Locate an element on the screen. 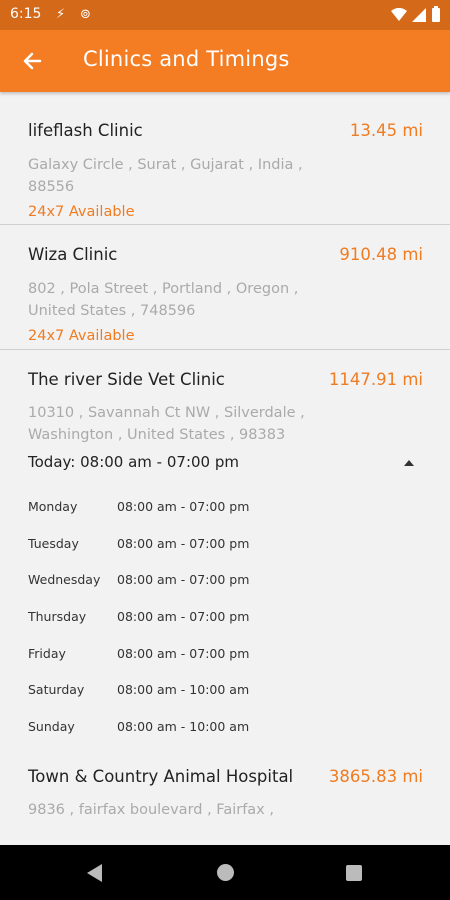 The width and height of the screenshot is (450, 900). schedule-day: Friday is located at coordinates (47, 653).